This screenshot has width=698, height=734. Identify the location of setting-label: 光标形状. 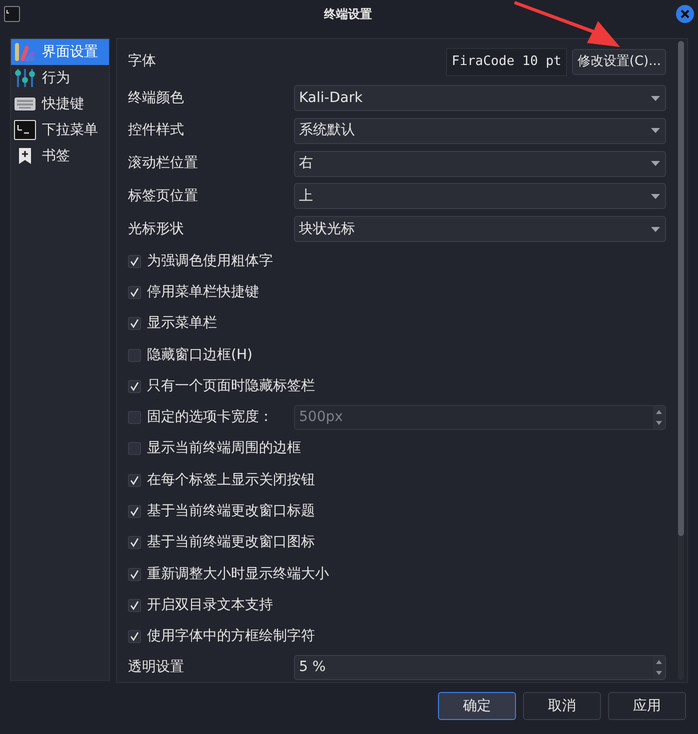
(156, 229).